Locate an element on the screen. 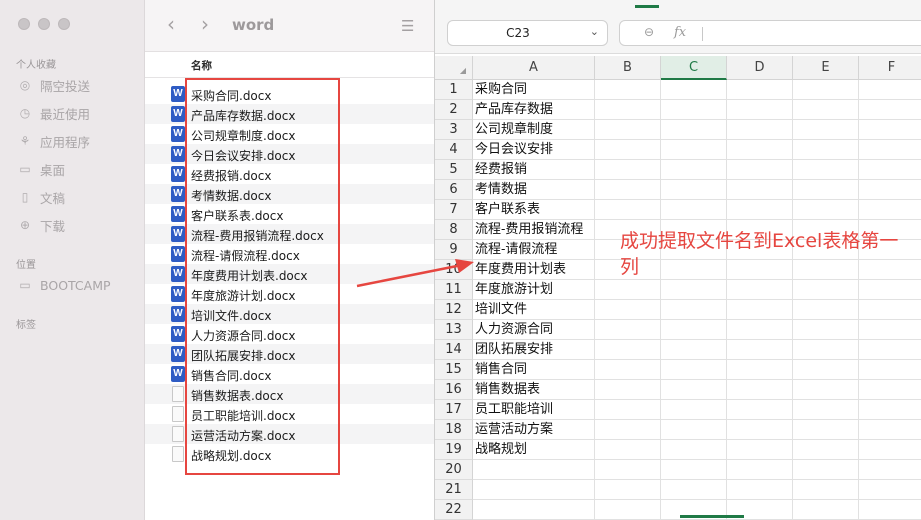 Image resolution: width=921 pixels, height=520 pixels. row-header: 13 is located at coordinates (454, 330).